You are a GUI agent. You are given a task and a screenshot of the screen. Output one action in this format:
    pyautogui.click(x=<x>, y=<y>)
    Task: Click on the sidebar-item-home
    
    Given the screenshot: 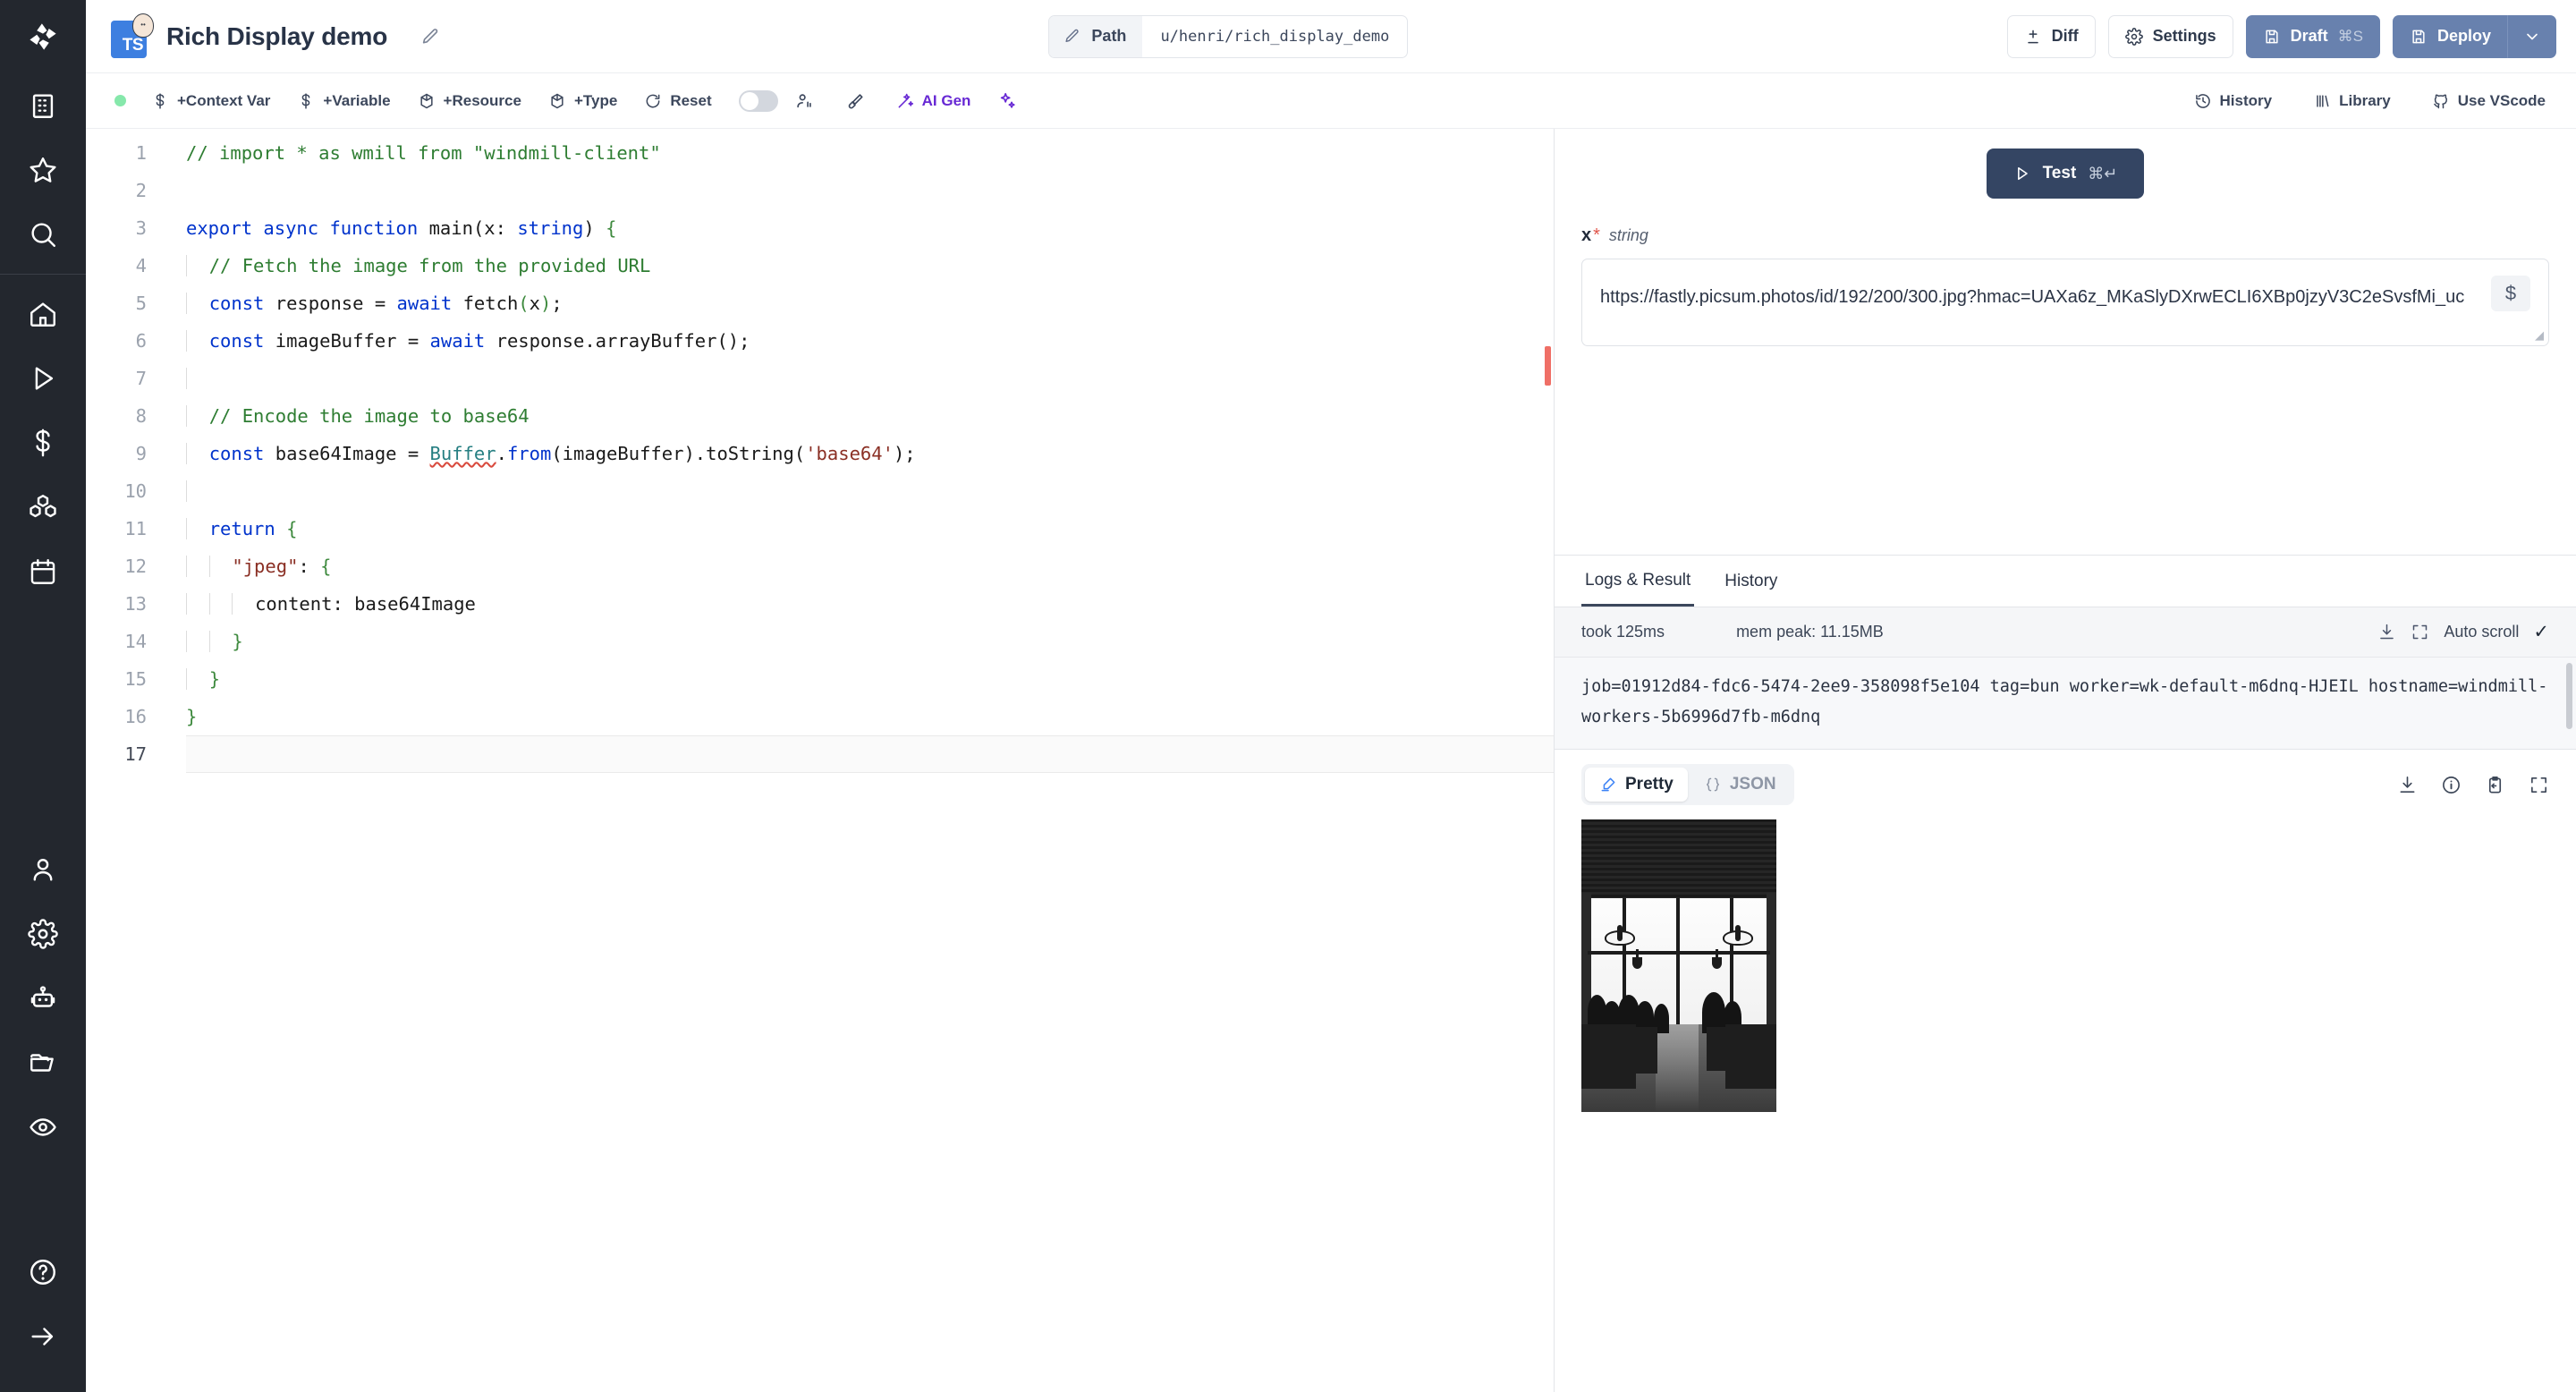 What is the action you would take?
    pyautogui.click(x=43, y=314)
    